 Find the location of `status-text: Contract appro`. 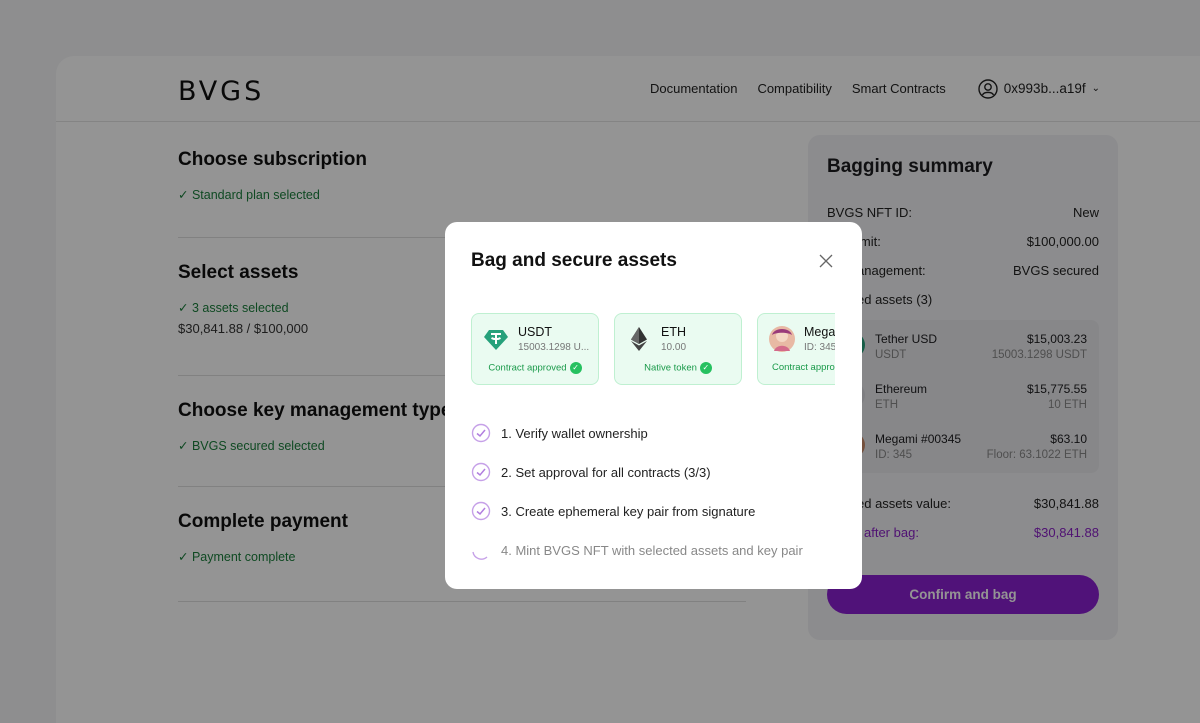

status-text: Contract appro is located at coordinates (803, 367).